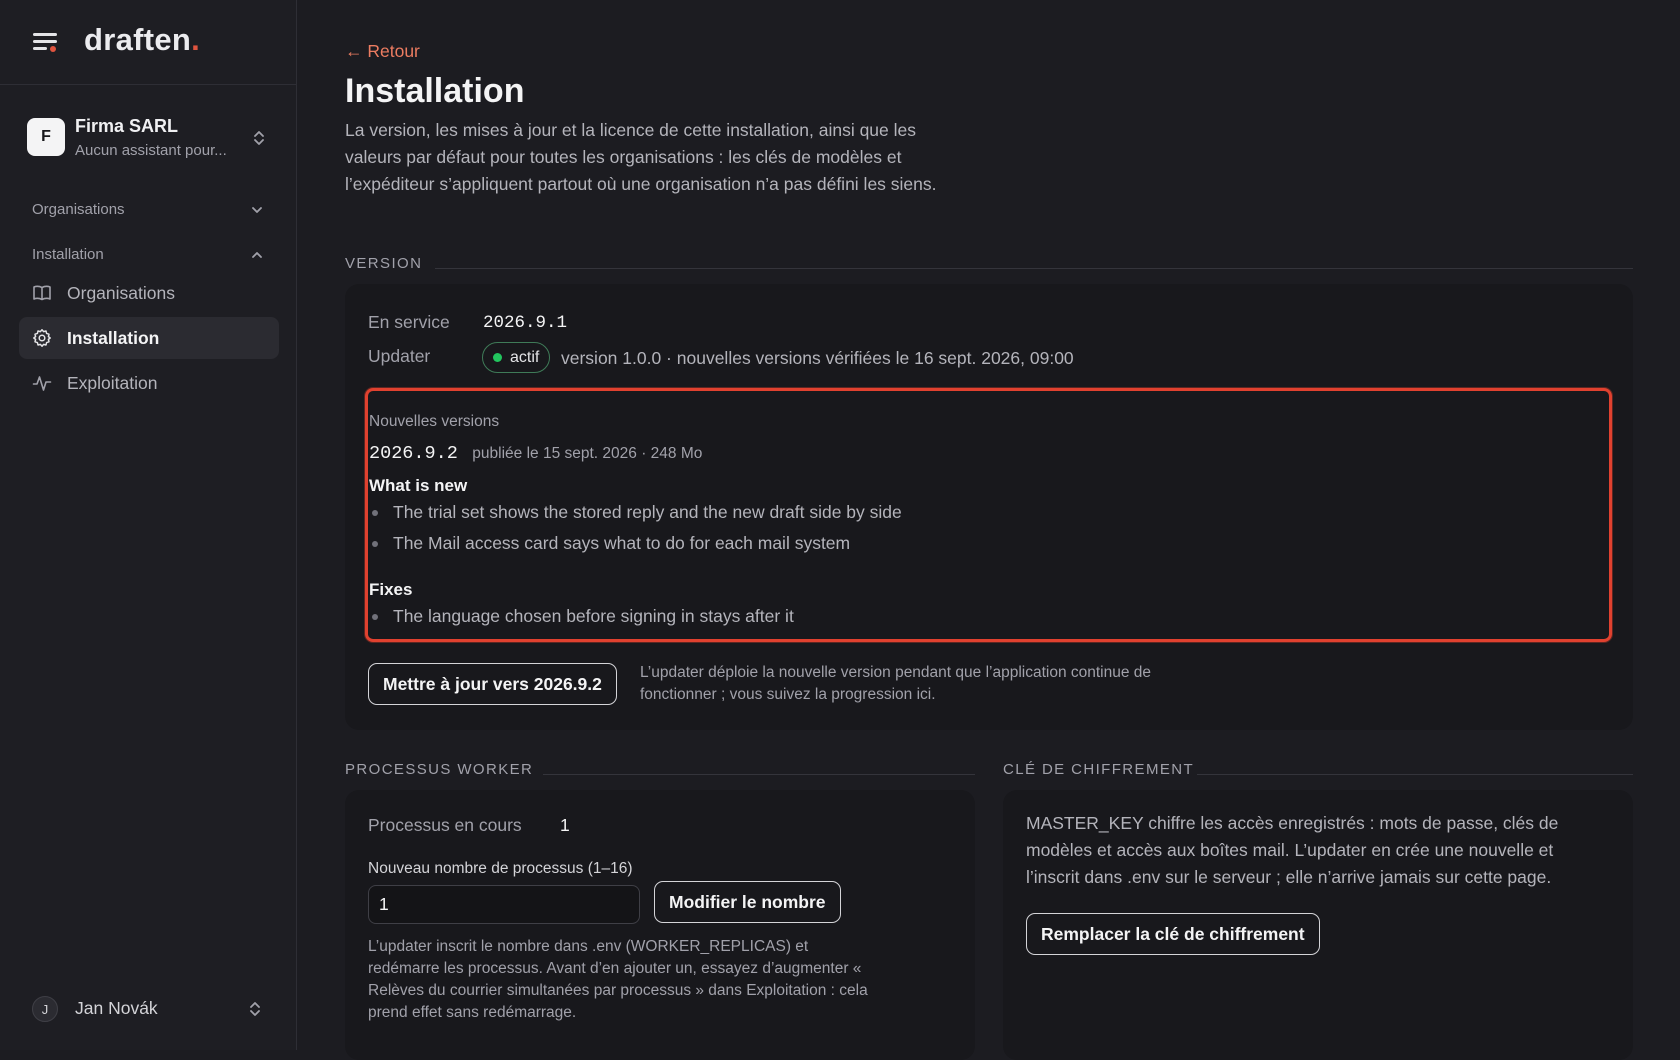 The width and height of the screenshot is (1680, 1060). I want to click on sidebar-item-exploitation: Exploitation, so click(149, 383).